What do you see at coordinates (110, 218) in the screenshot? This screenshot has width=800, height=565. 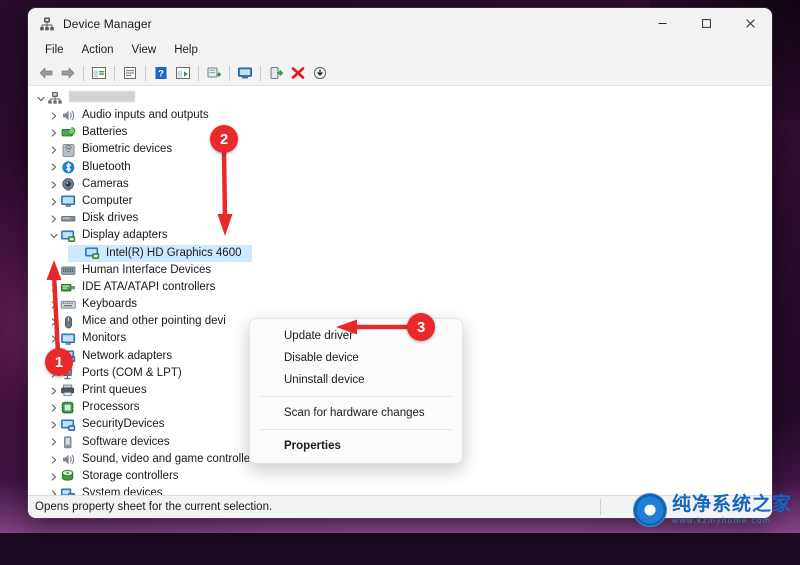 I see `tree-node-label: Disk drives` at bounding box center [110, 218].